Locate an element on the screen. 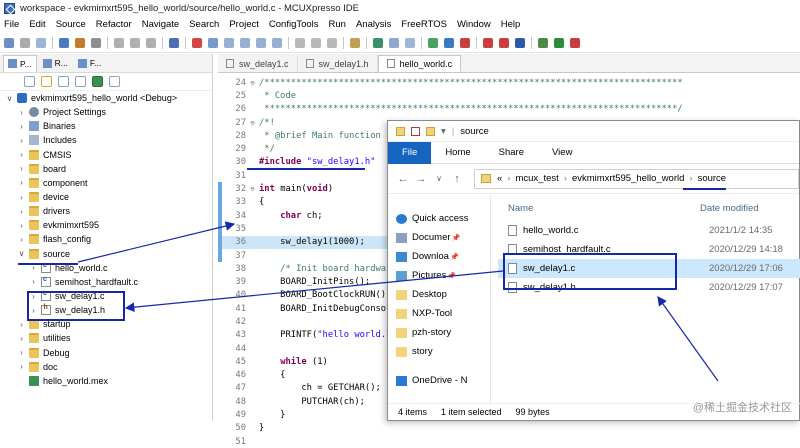 The height and width of the screenshot is (448, 800). menu-item-search: Search is located at coordinates (204, 24).